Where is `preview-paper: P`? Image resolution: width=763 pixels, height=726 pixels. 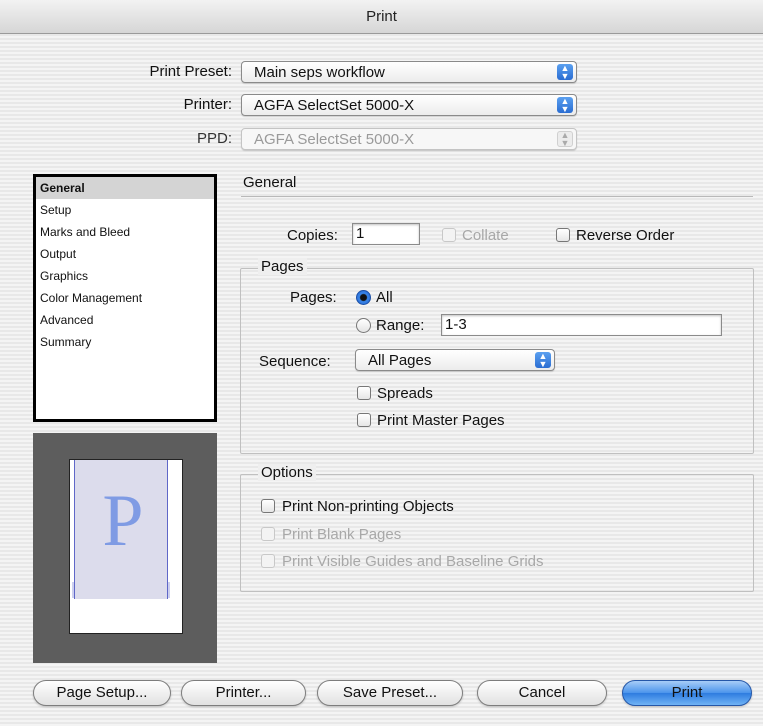
preview-paper: P is located at coordinates (126, 546).